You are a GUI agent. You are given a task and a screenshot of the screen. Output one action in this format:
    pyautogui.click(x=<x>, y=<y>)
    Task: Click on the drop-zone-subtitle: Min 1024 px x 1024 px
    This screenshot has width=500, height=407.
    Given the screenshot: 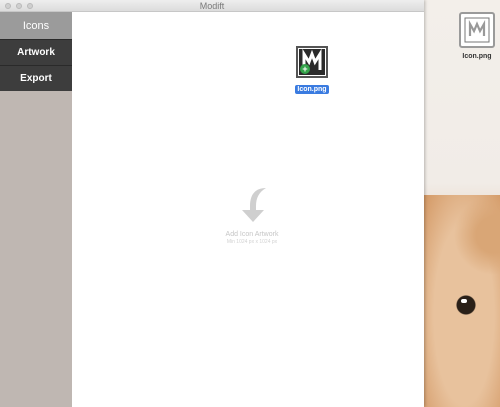 What is the action you would take?
    pyautogui.click(x=252, y=242)
    